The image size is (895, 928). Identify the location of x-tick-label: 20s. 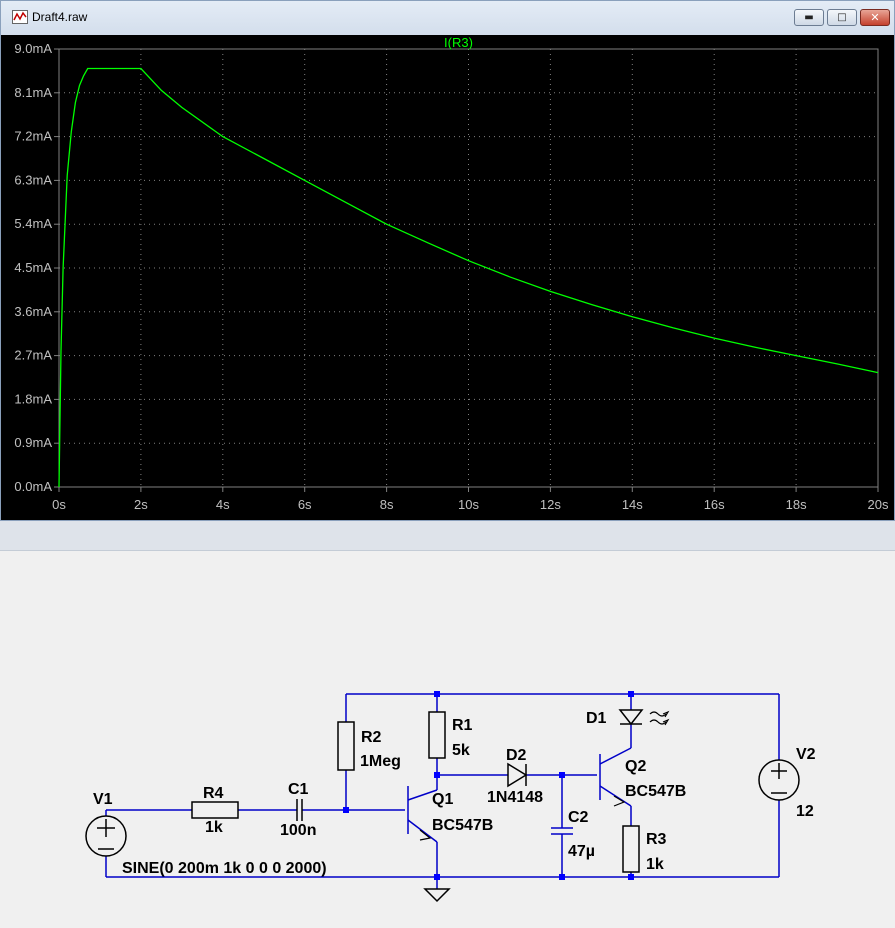
(878, 504).